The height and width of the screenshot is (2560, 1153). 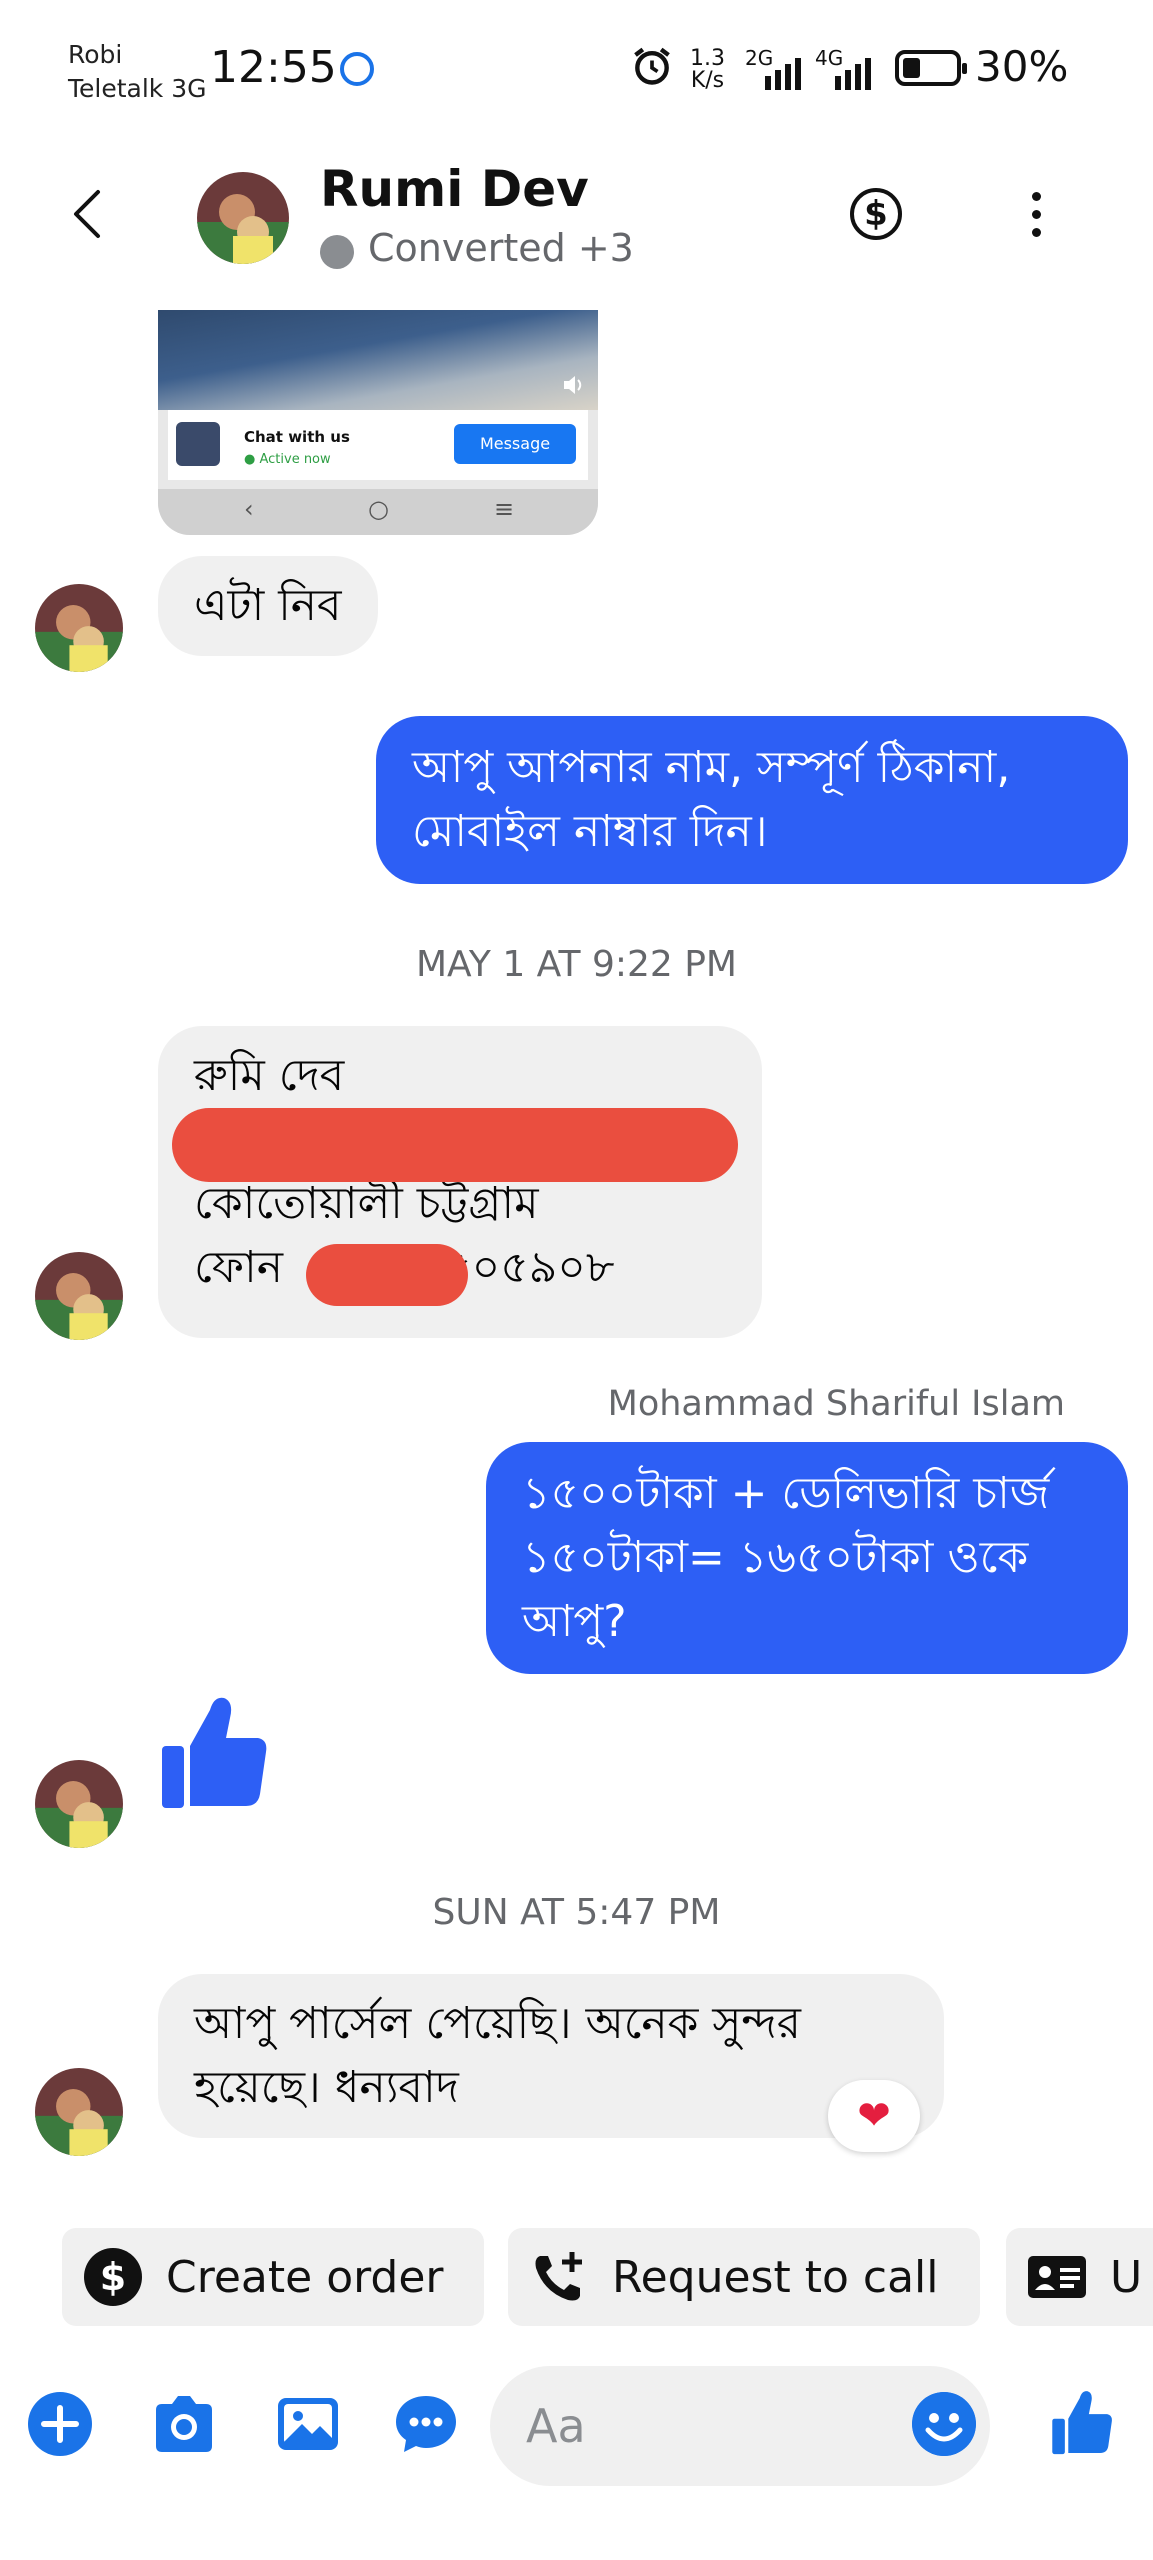 What do you see at coordinates (836, 1404) in the screenshot?
I see `sender-name: Mohammad Shariful Islam` at bounding box center [836, 1404].